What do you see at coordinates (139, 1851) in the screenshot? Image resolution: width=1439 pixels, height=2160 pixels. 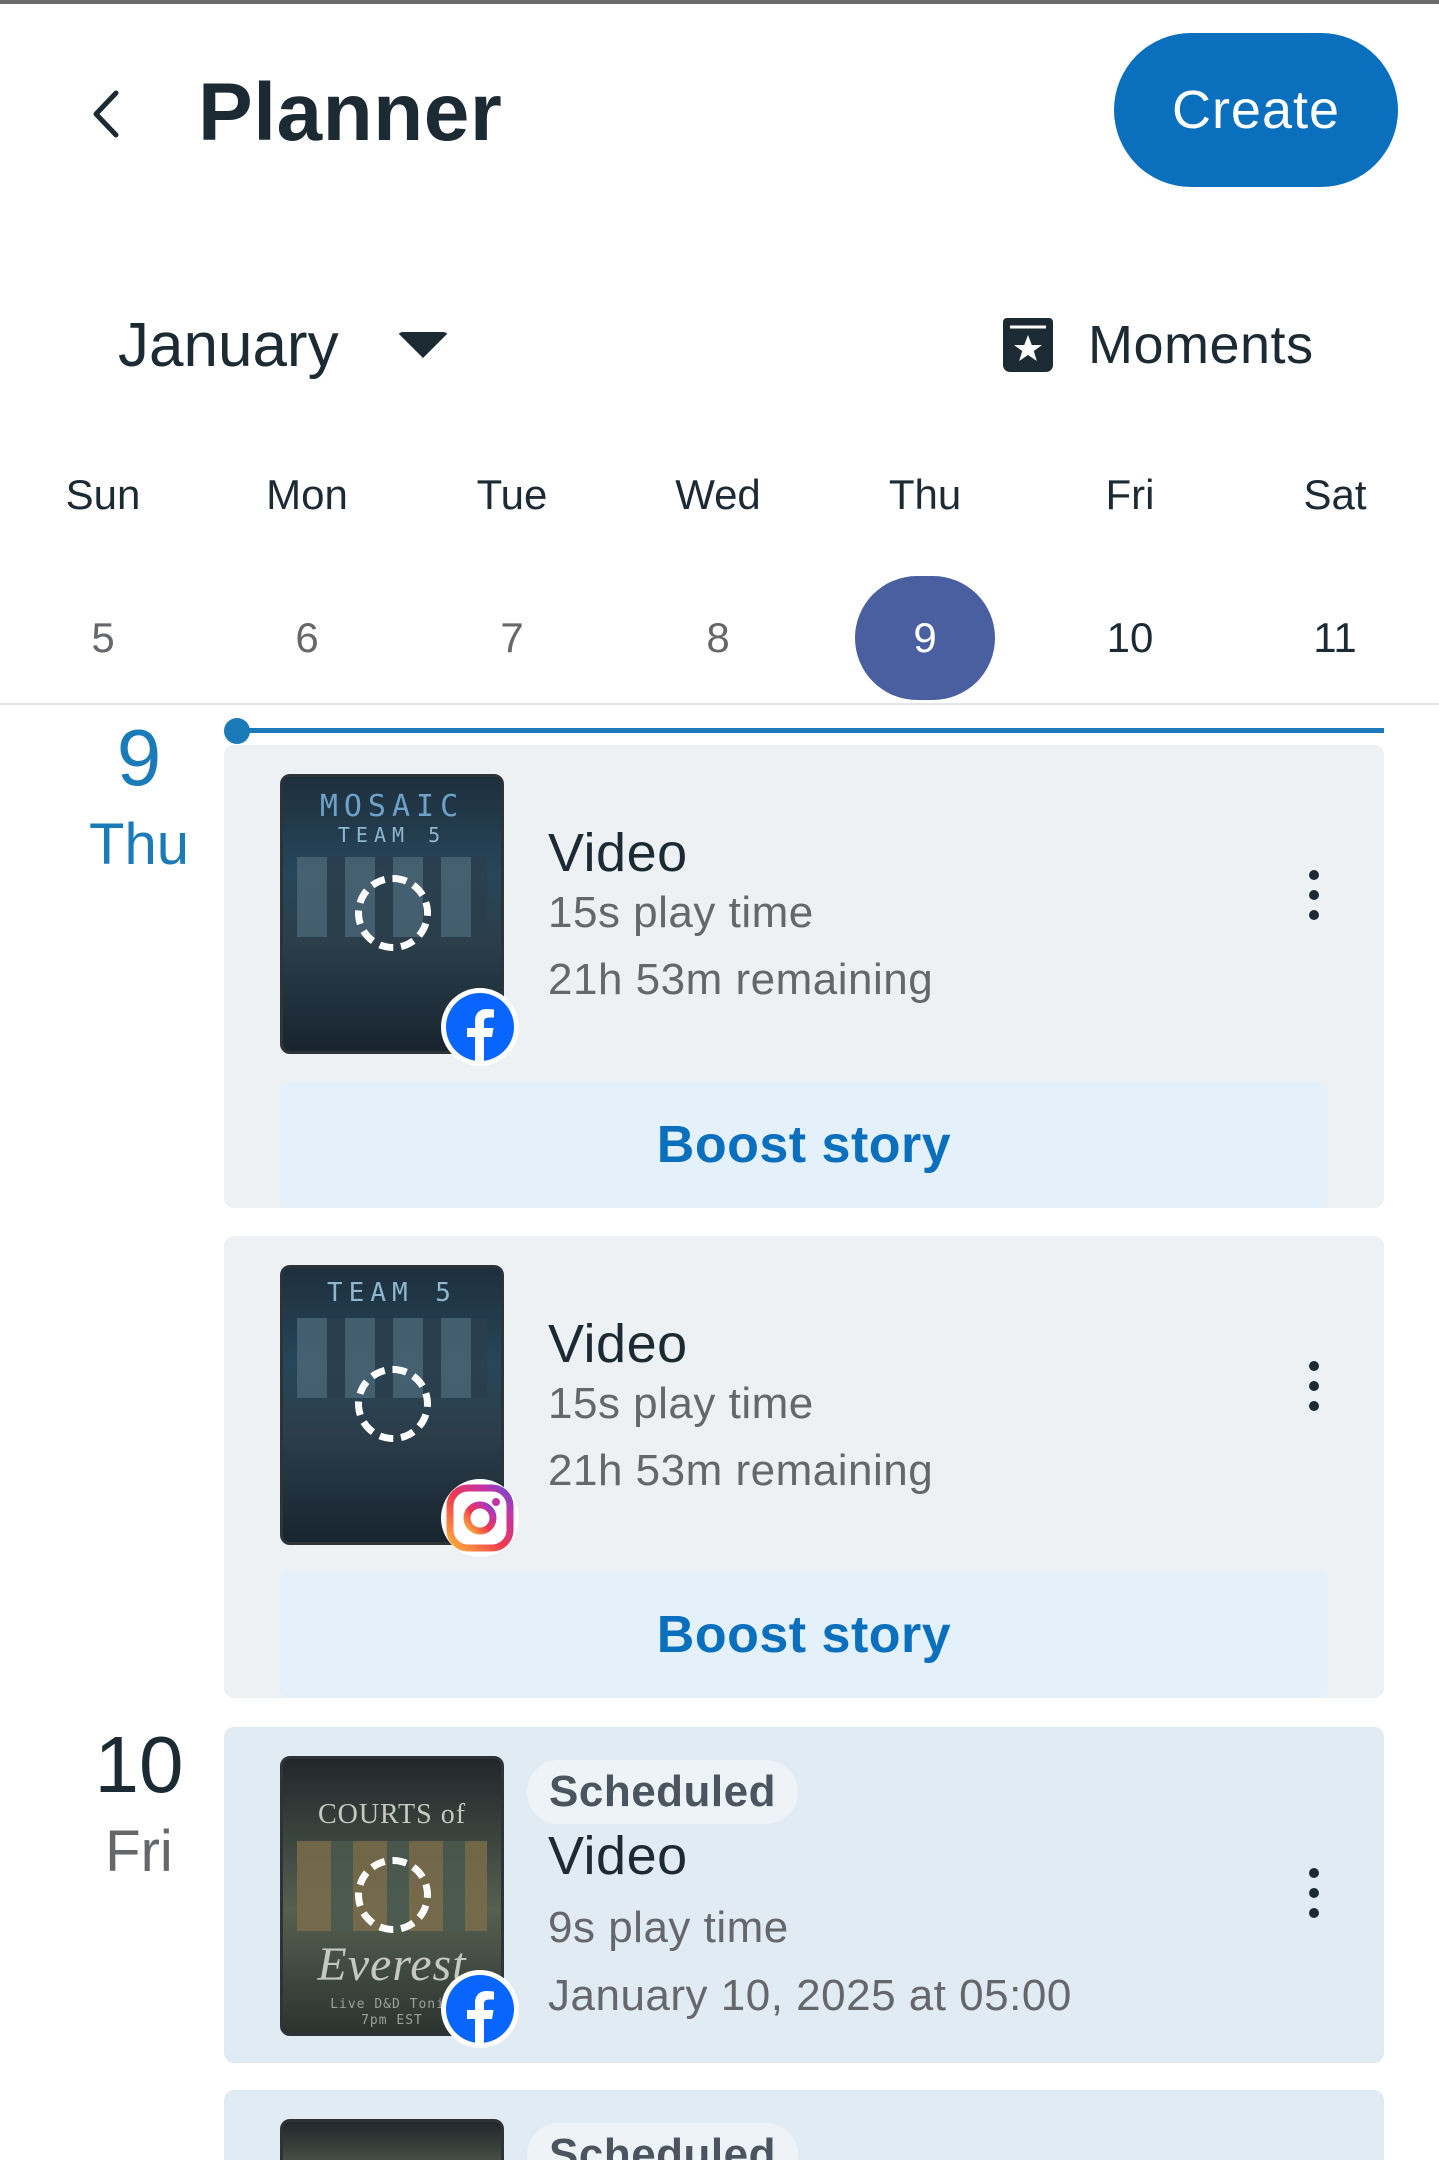 I see `timeline-date-weekday: Fri` at bounding box center [139, 1851].